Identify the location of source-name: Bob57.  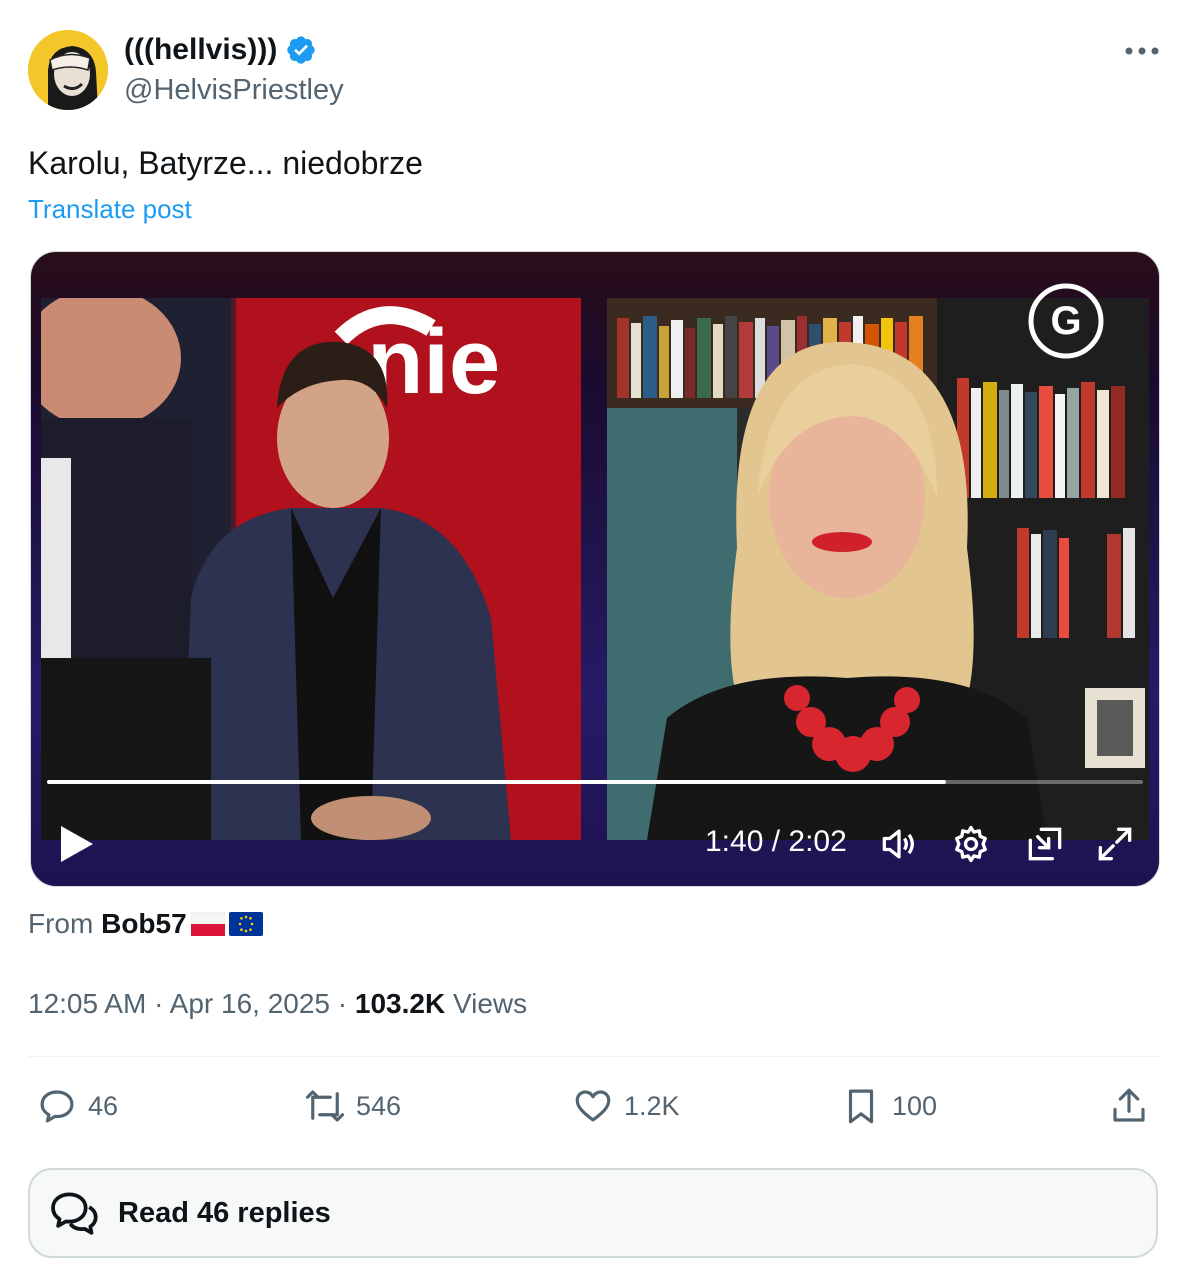
(144, 923).